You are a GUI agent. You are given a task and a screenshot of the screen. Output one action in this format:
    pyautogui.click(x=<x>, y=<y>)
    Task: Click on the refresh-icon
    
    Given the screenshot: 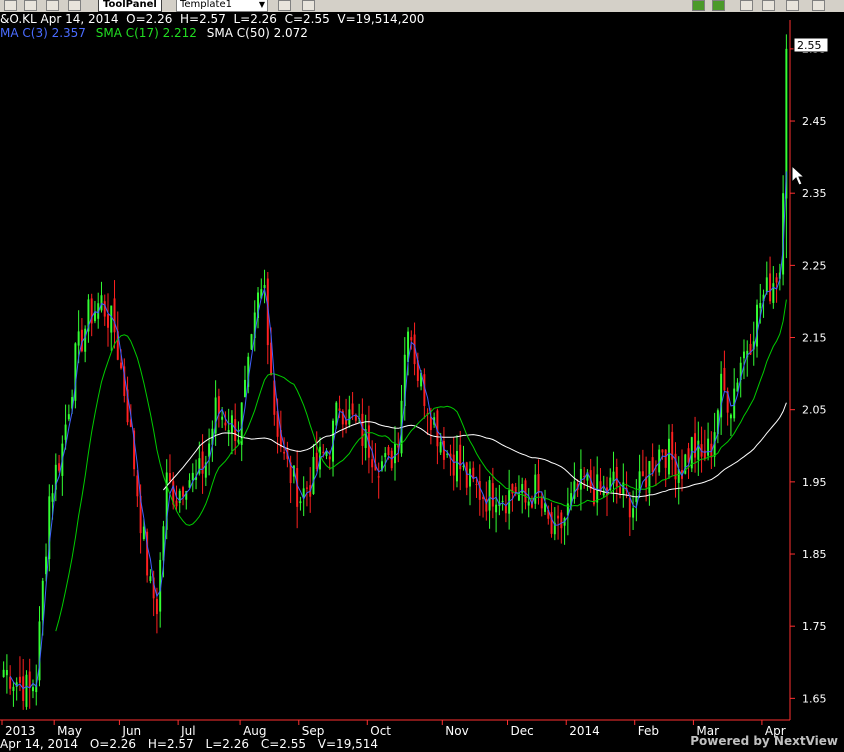 What is the action you would take?
    pyautogui.click(x=818, y=5)
    